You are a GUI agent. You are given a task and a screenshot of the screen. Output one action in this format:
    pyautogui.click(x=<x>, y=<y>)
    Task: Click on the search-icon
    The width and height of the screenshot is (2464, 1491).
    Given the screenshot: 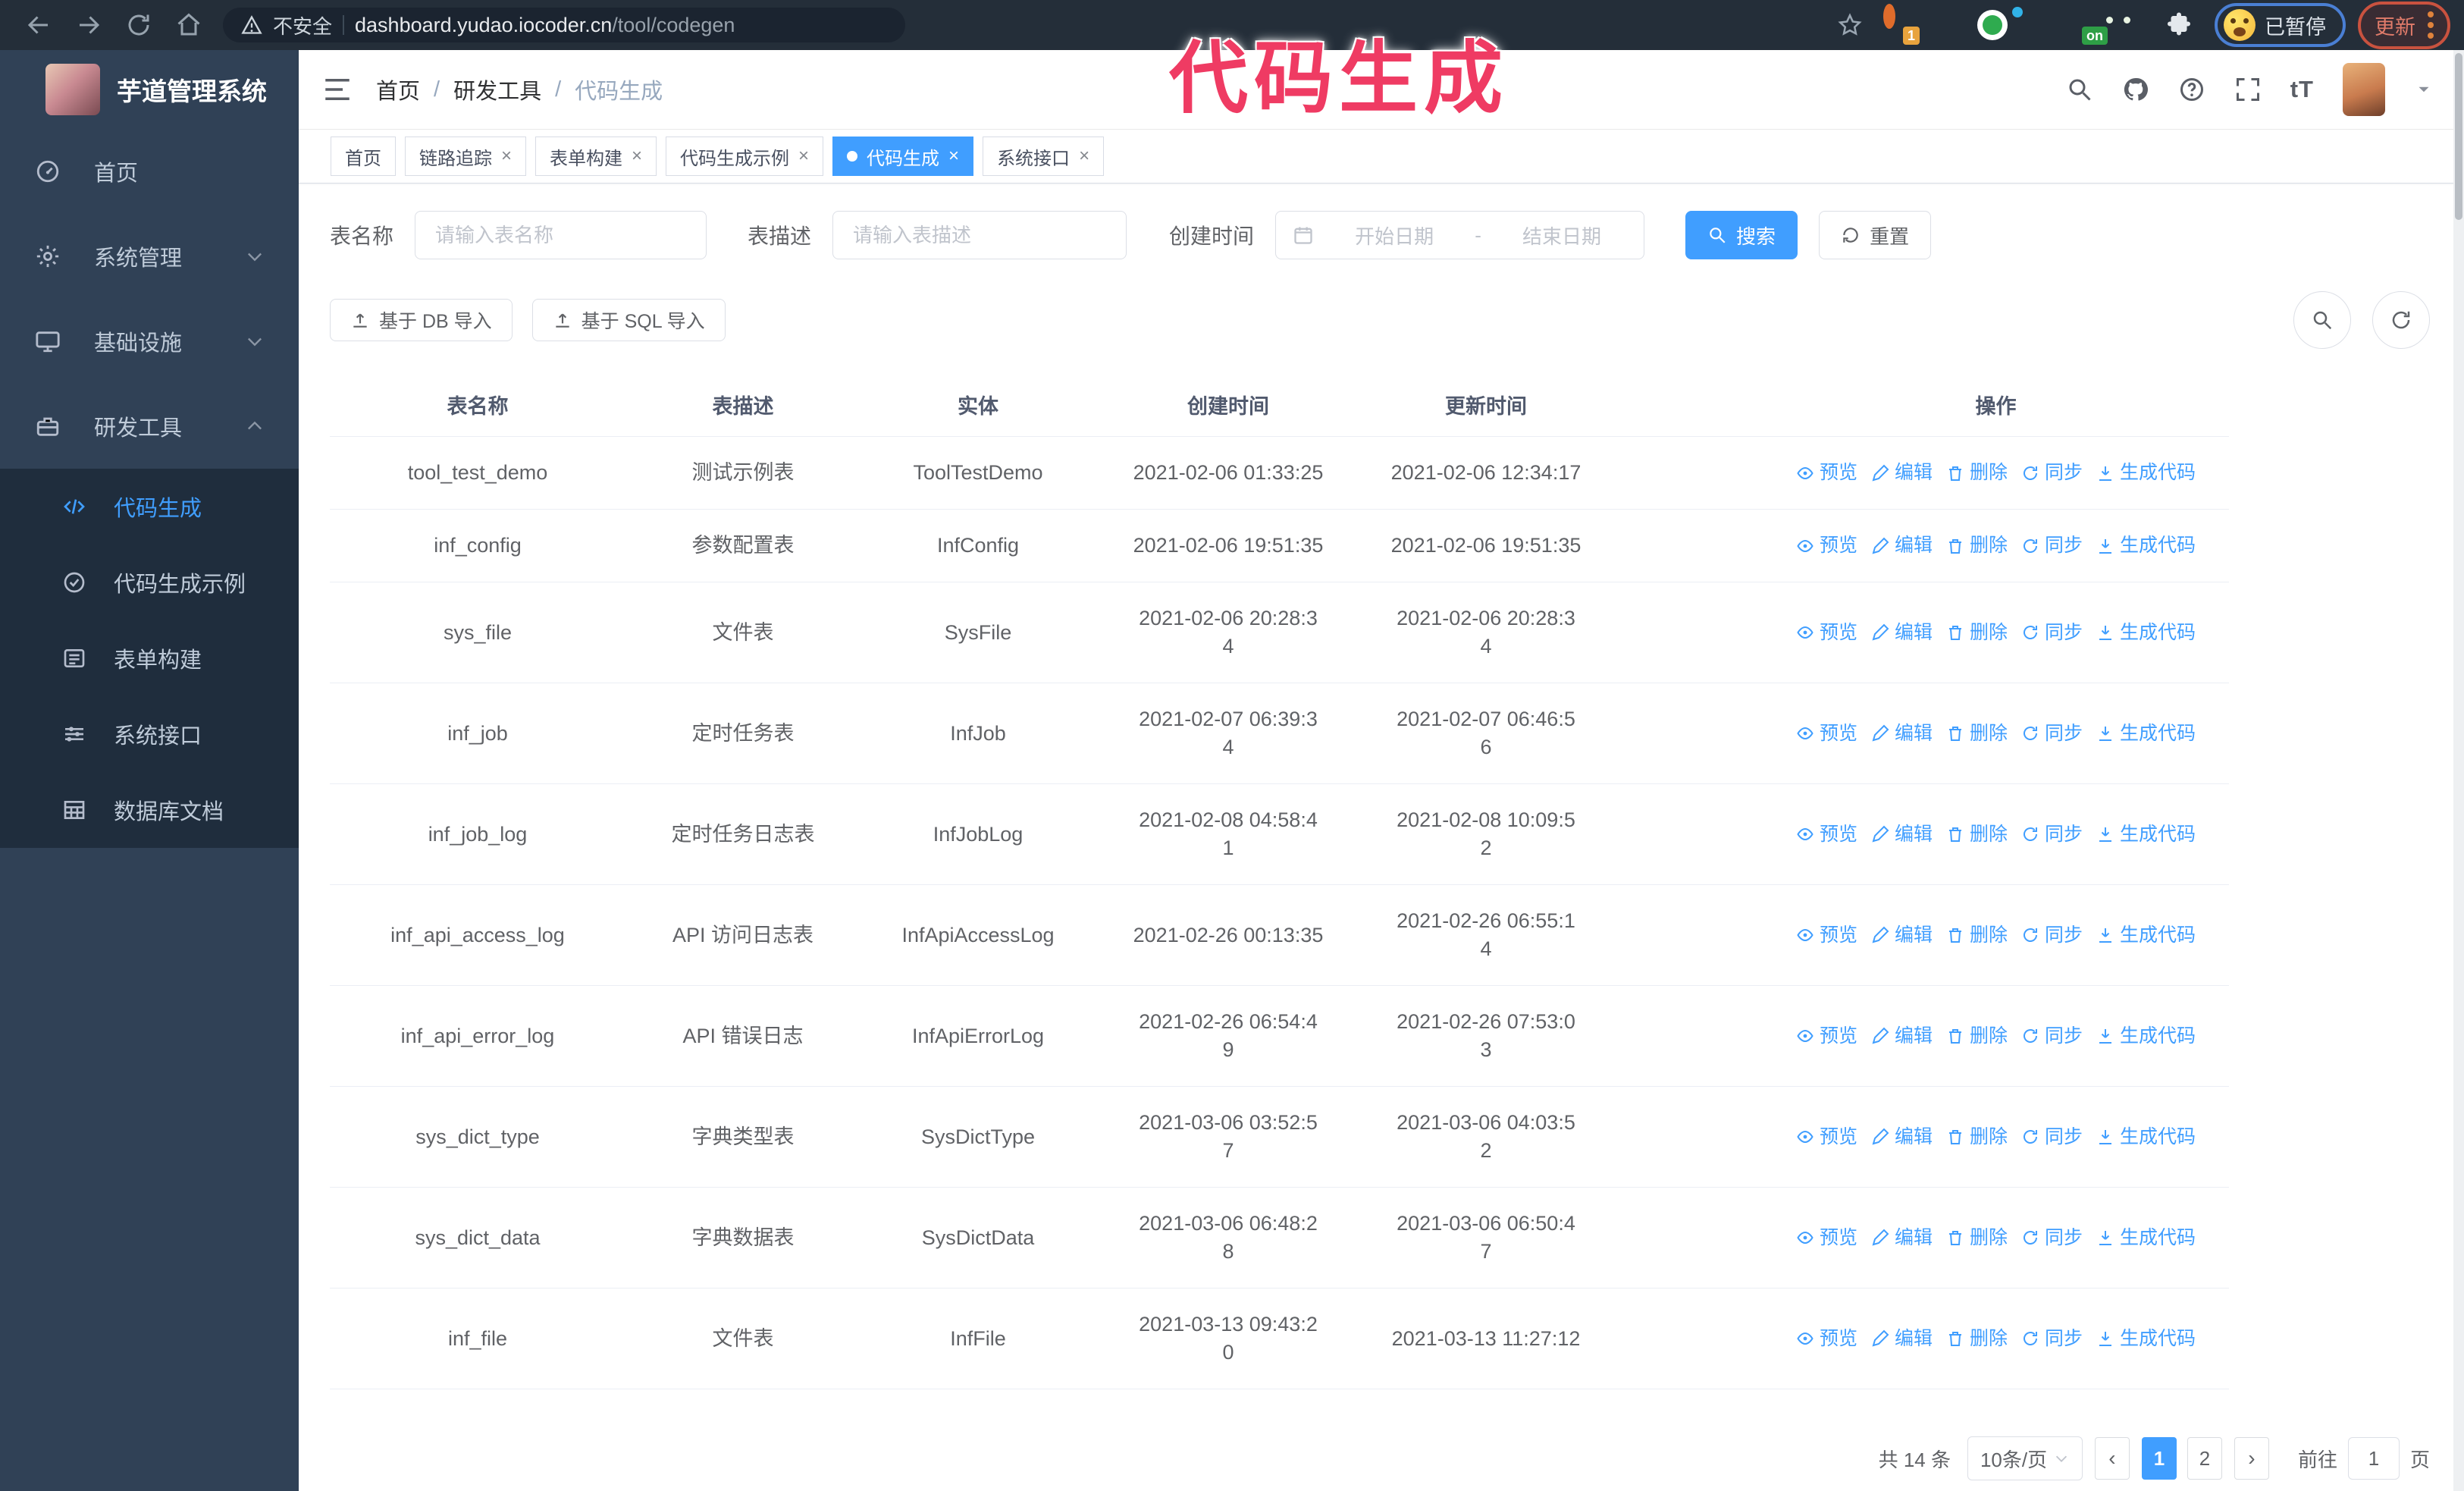 What is the action you would take?
    pyautogui.click(x=2079, y=89)
    